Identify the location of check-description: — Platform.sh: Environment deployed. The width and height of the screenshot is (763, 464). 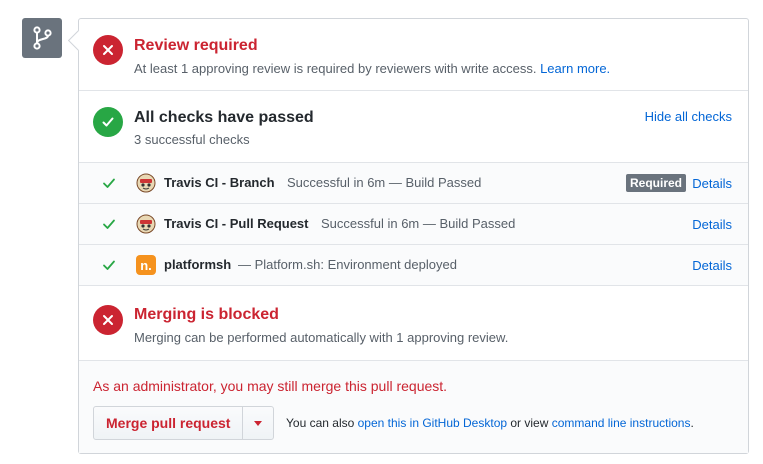
(347, 264).